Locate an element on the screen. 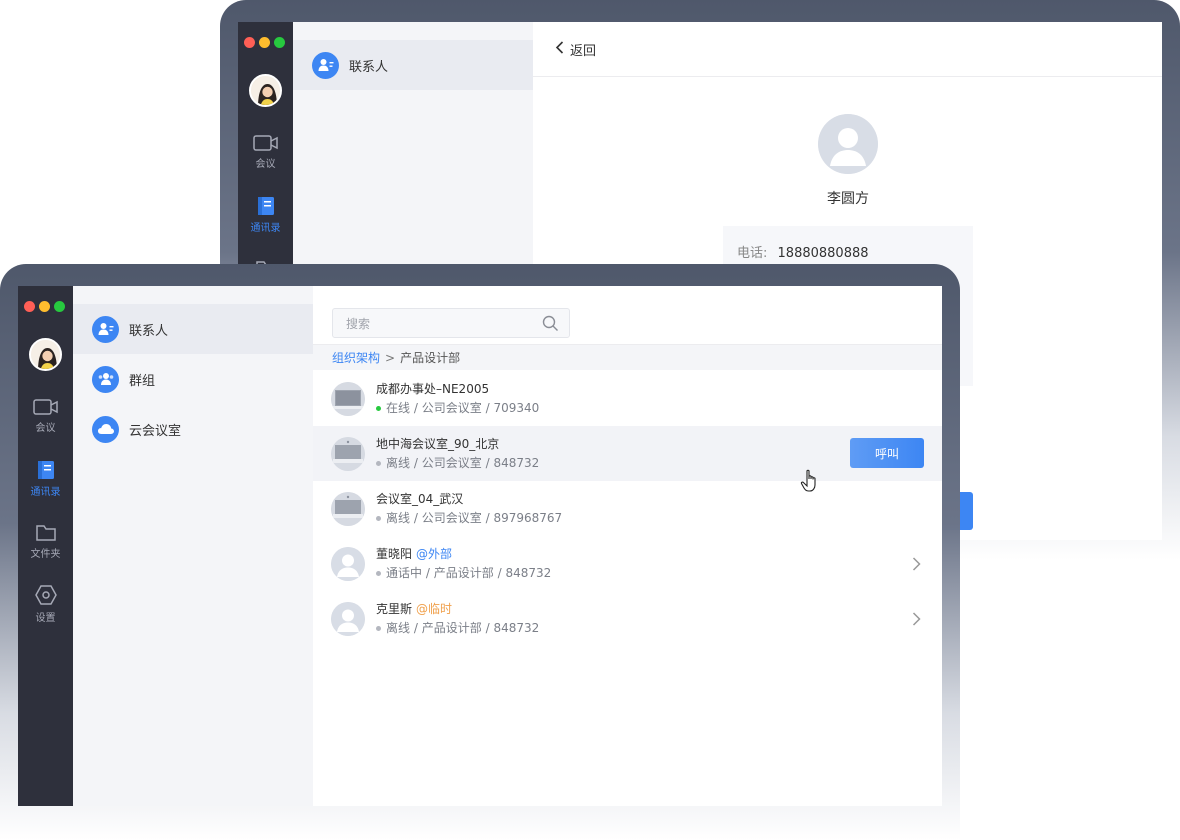 The image size is (1180, 840). list-item: 会议室_04_武汉 离线 / 公司会议室 / 897968767 is located at coordinates (627, 508).